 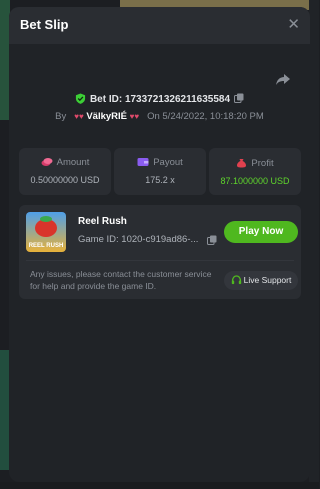 I want to click on amount-label: Amount, so click(x=73, y=162).